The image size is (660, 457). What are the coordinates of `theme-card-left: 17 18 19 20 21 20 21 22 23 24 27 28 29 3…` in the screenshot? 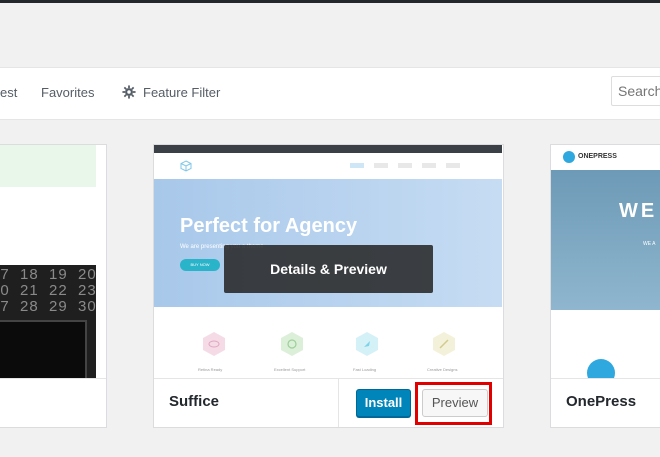 It's located at (53, 286).